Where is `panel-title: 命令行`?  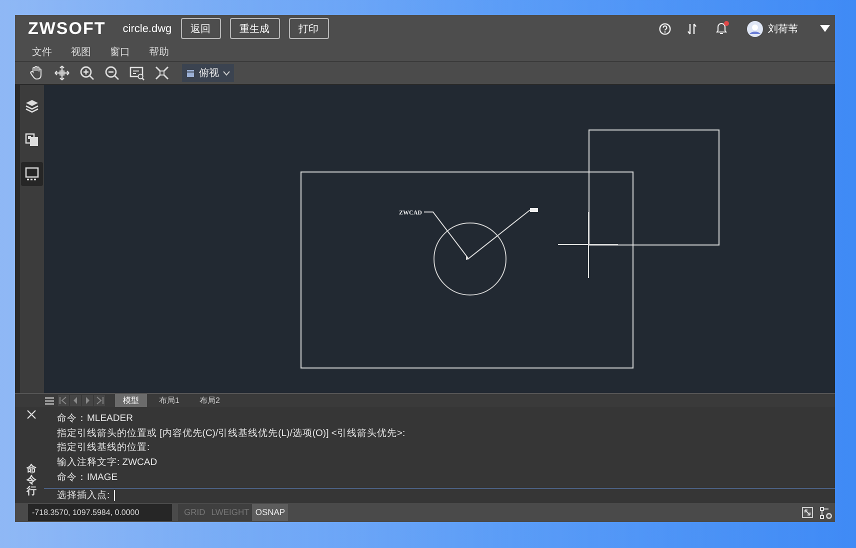 panel-title: 命令行 is located at coordinates (31, 480).